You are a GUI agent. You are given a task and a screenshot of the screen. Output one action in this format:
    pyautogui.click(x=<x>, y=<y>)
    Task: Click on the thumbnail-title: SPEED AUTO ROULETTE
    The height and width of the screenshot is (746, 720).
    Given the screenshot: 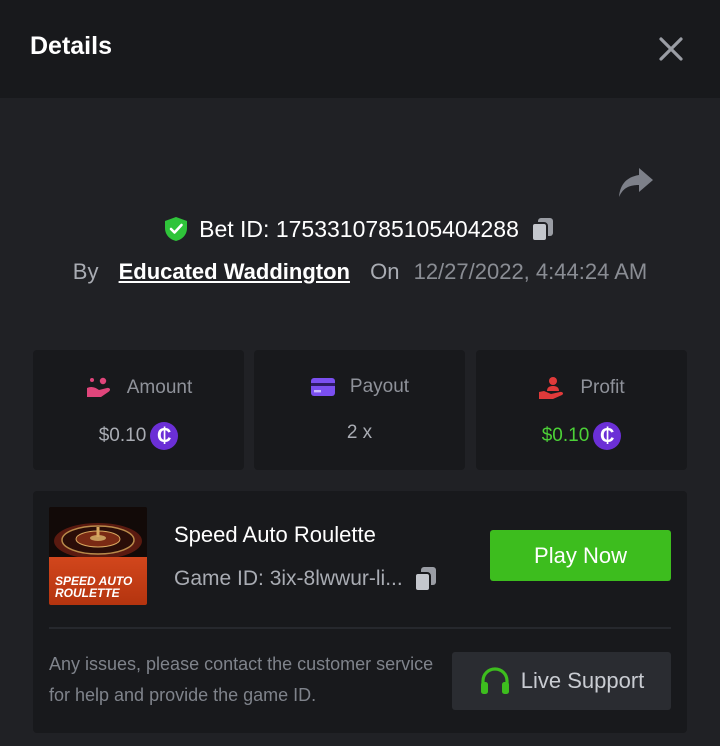 What is the action you would take?
    pyautogui.click(x=98, y=581)
    